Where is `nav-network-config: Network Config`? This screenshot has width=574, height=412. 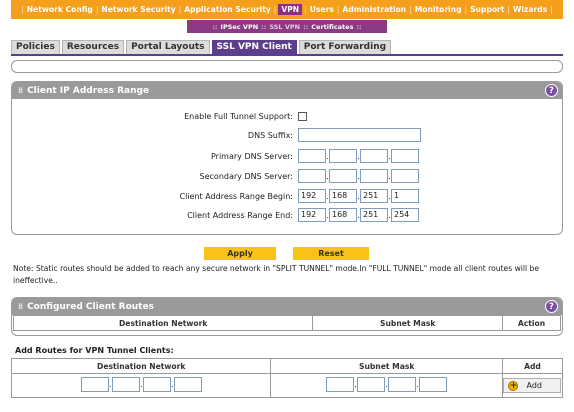 nav-network-config: Network Config is located at coordinates (60, 9).